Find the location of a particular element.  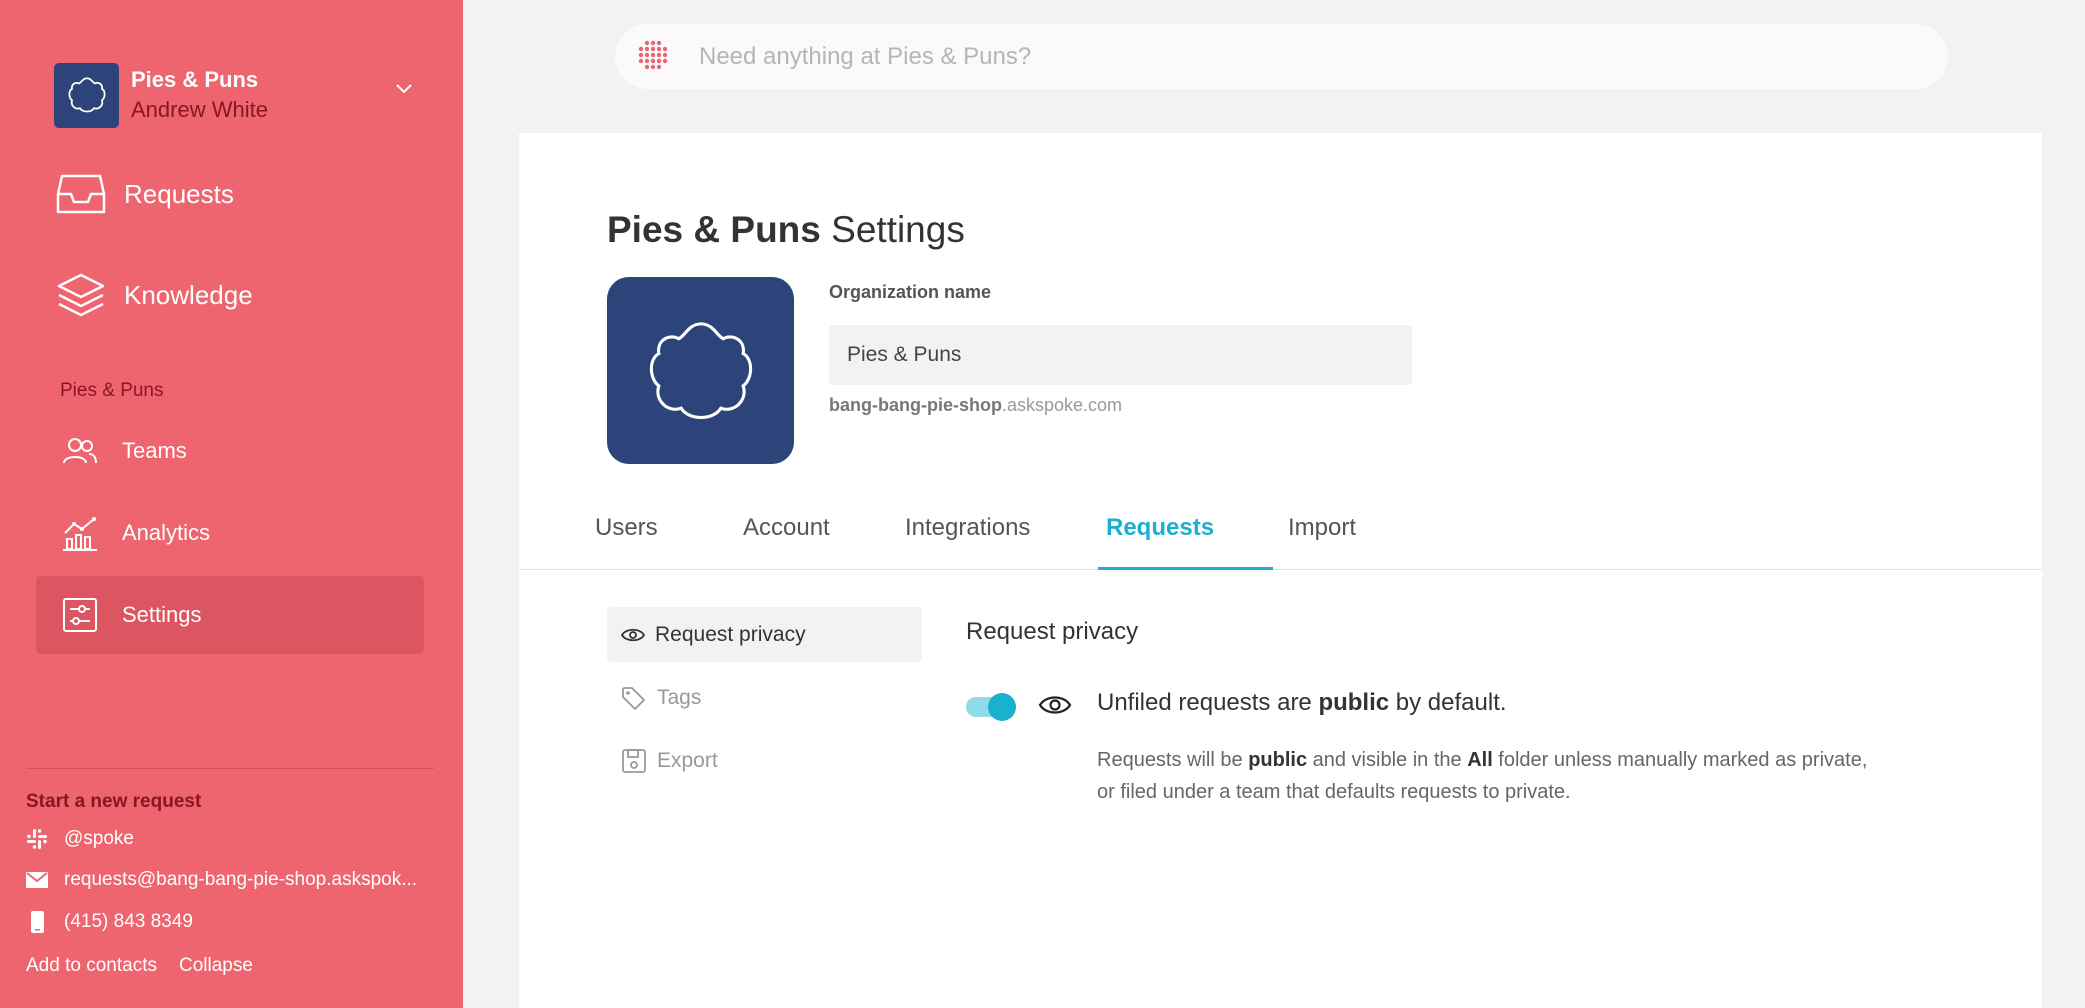

contact-phone: (415) 843 8349 is located at coordinates (231, 922).